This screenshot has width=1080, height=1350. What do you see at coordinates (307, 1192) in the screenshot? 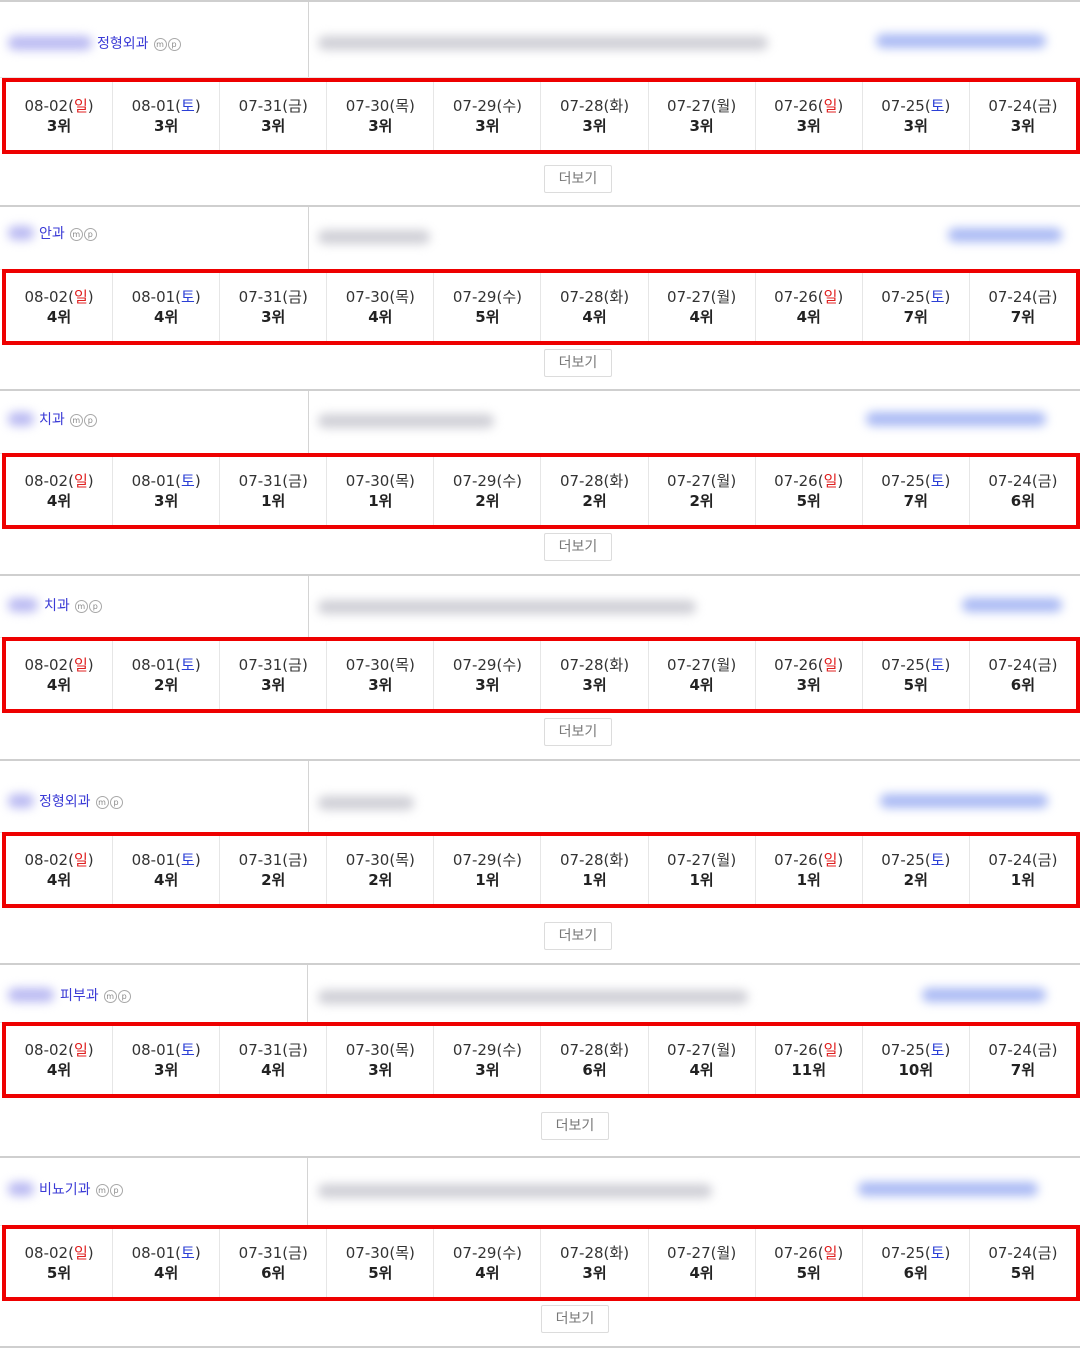
I see `column-divider` at bounding box center [307, 1192].